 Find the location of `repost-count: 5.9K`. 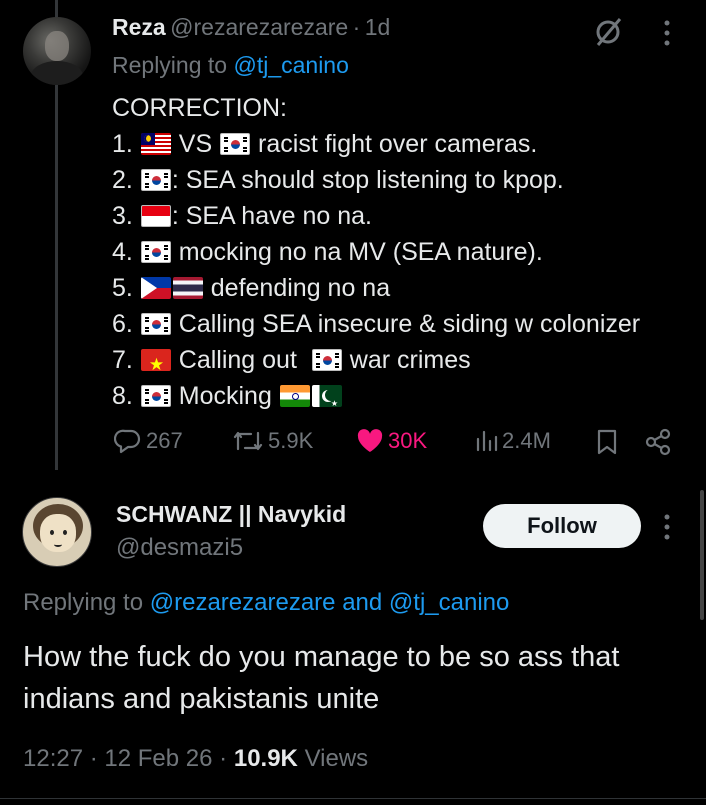

repost-count: 5.9K is located at coordinates (291, 440).